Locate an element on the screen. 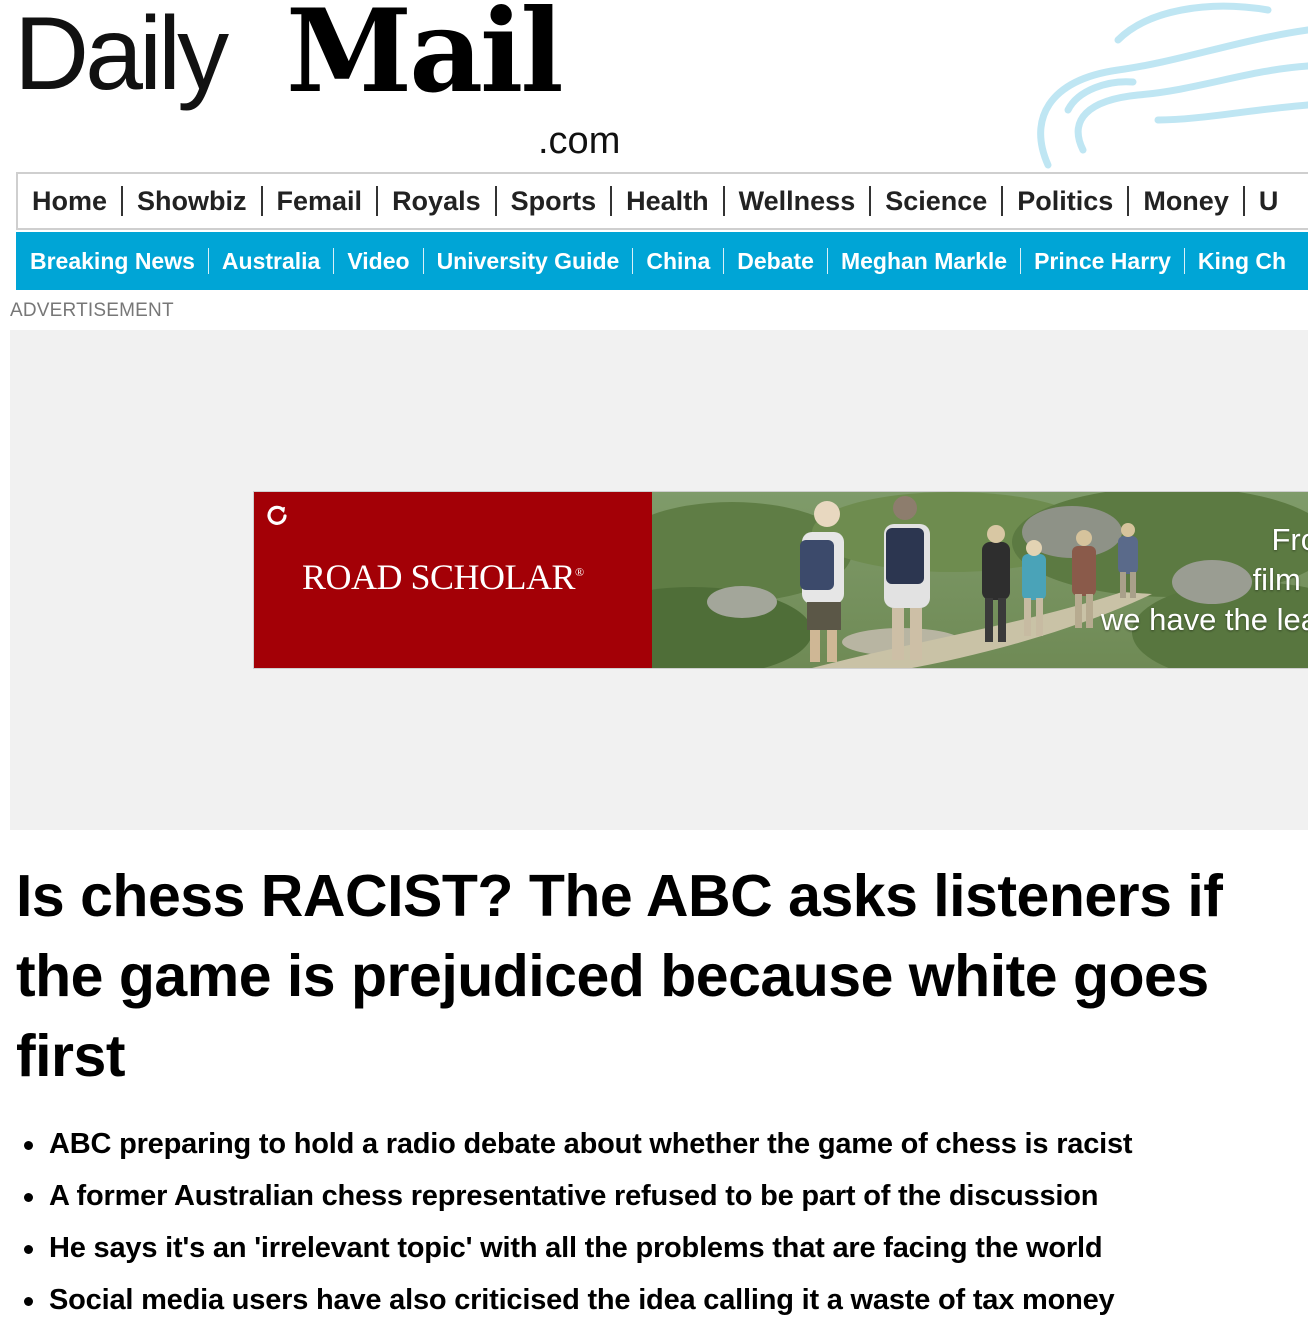 Image resolution: width=1308 pixels, height=1340 pixels. subnav-item-king-charles: King Ch is located at coordinates (1241, 261).